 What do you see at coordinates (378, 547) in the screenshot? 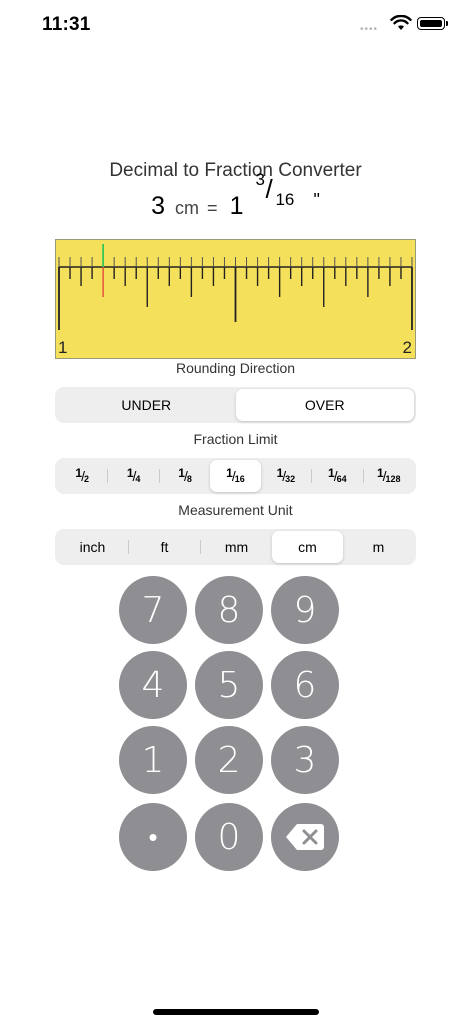
I see `unit-option-m: m` at bounding box center [378, 547].